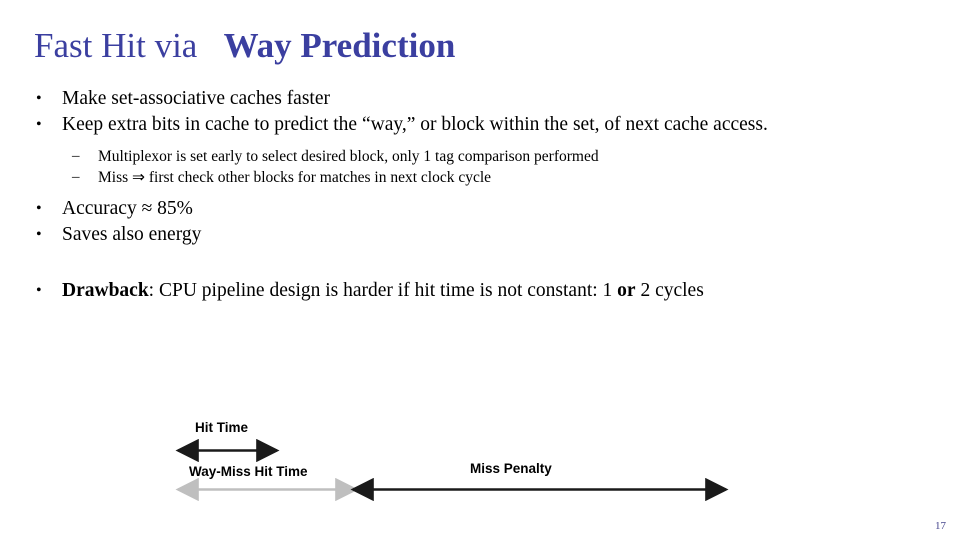  Describe the element at coordinates (339, 45) in the screenshot. I see `page-title-part-2: Way Prediction` at that location.